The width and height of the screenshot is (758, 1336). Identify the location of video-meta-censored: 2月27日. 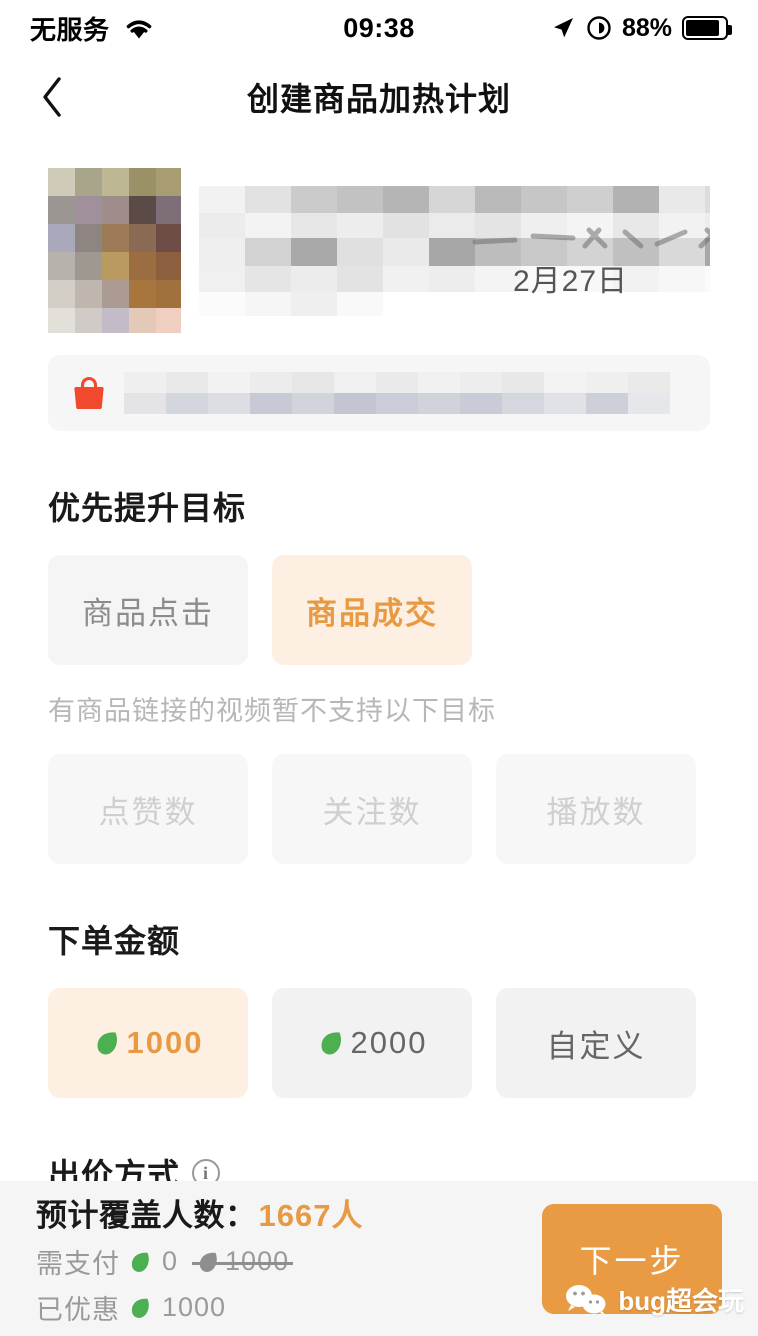
(445, 250).